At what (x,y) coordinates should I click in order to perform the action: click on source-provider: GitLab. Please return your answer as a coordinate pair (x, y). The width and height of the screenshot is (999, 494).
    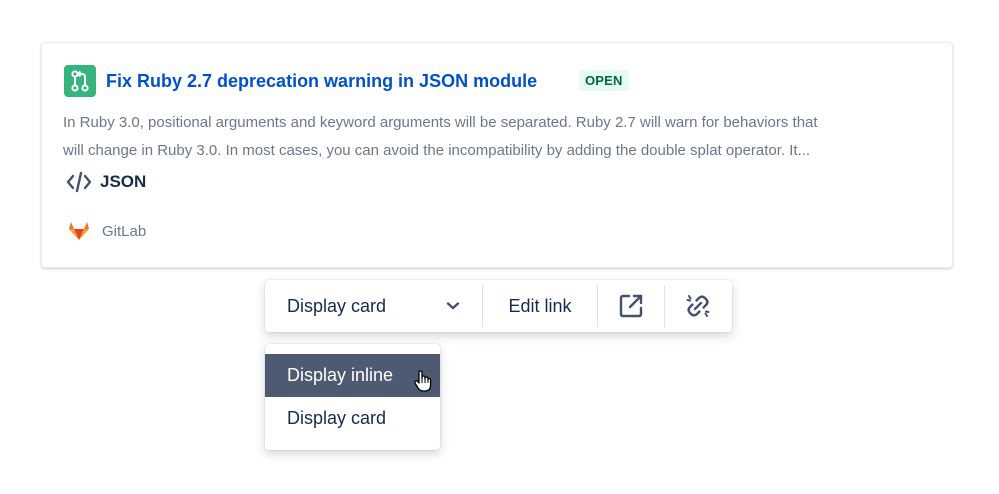
    Looking at the image, I should click on (107, 231).